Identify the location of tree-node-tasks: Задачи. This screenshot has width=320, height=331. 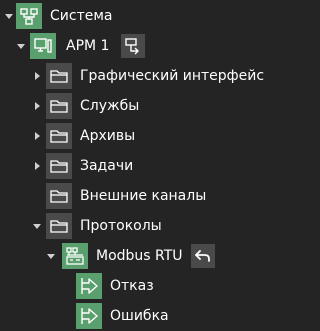
(132, 166).